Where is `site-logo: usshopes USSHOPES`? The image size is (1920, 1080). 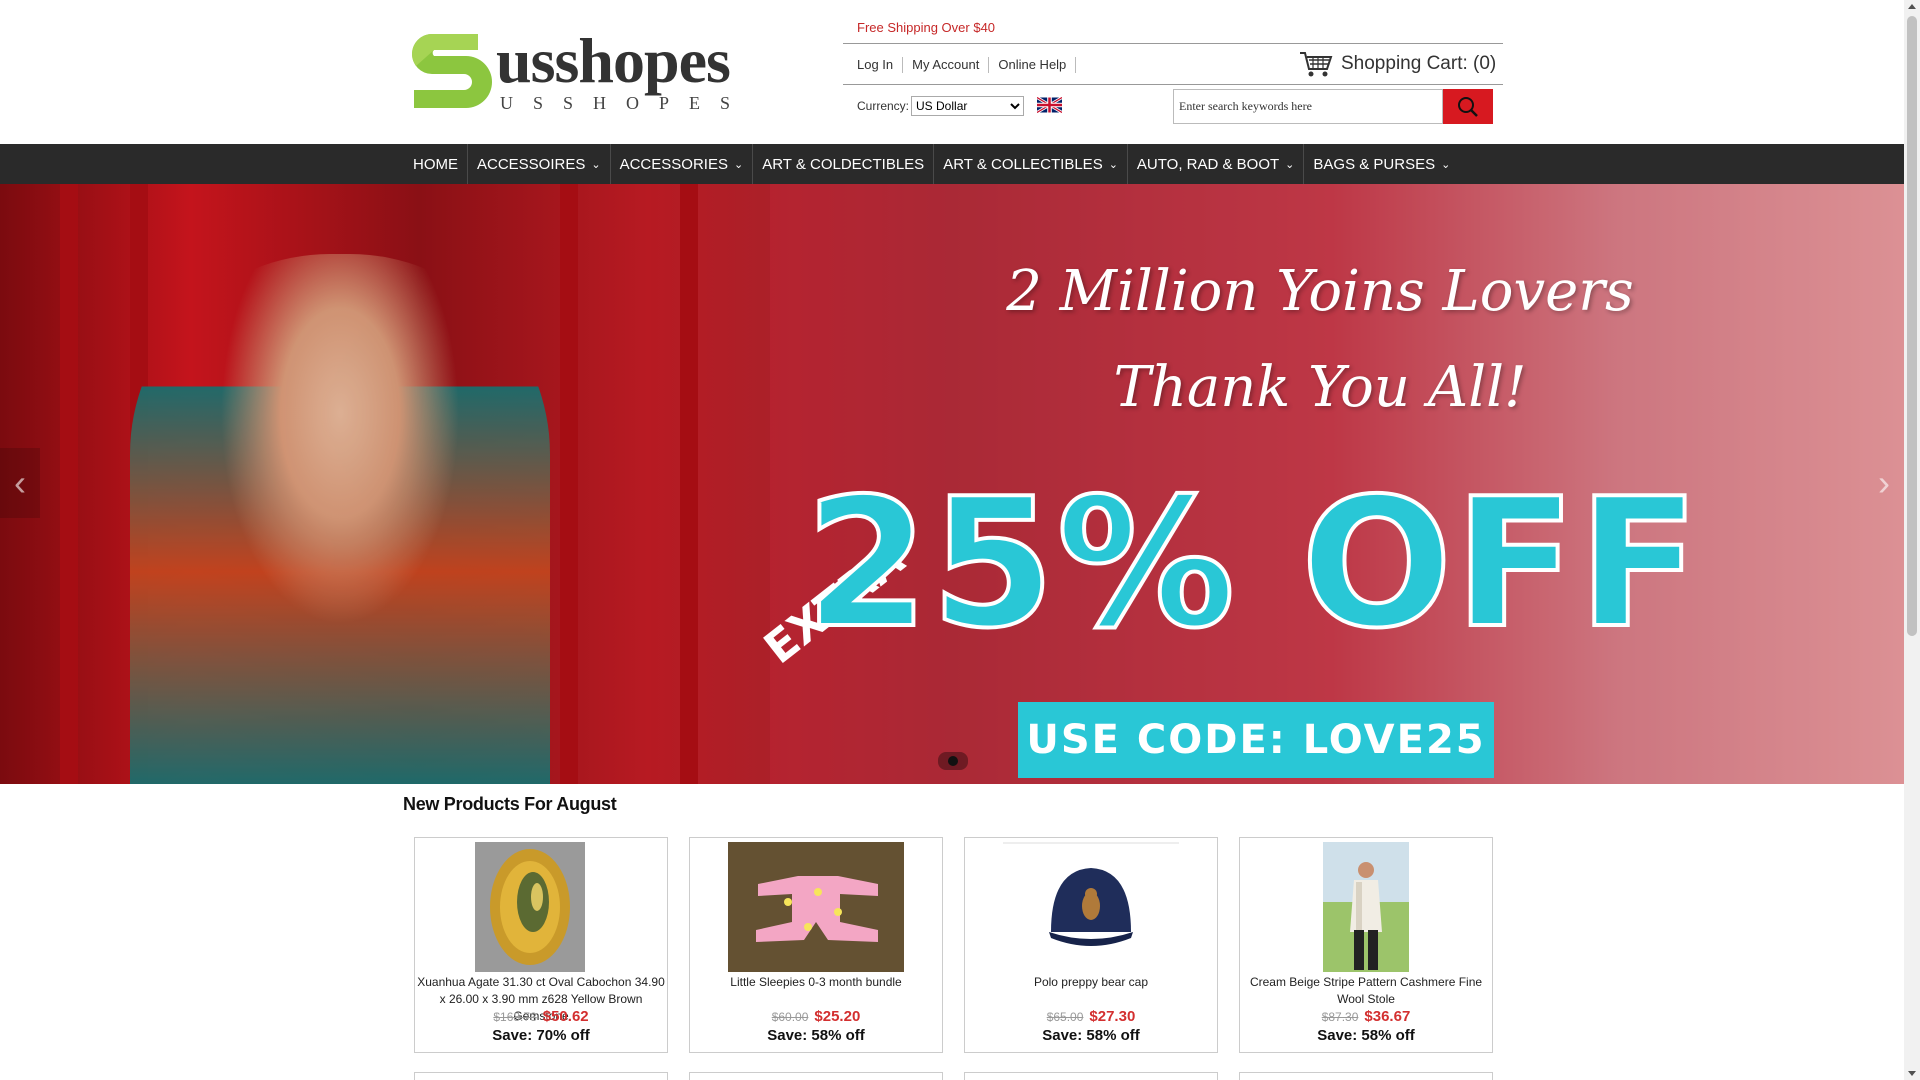 site-logo: usshopes USSHOPES is located at coordinates (586, 71).